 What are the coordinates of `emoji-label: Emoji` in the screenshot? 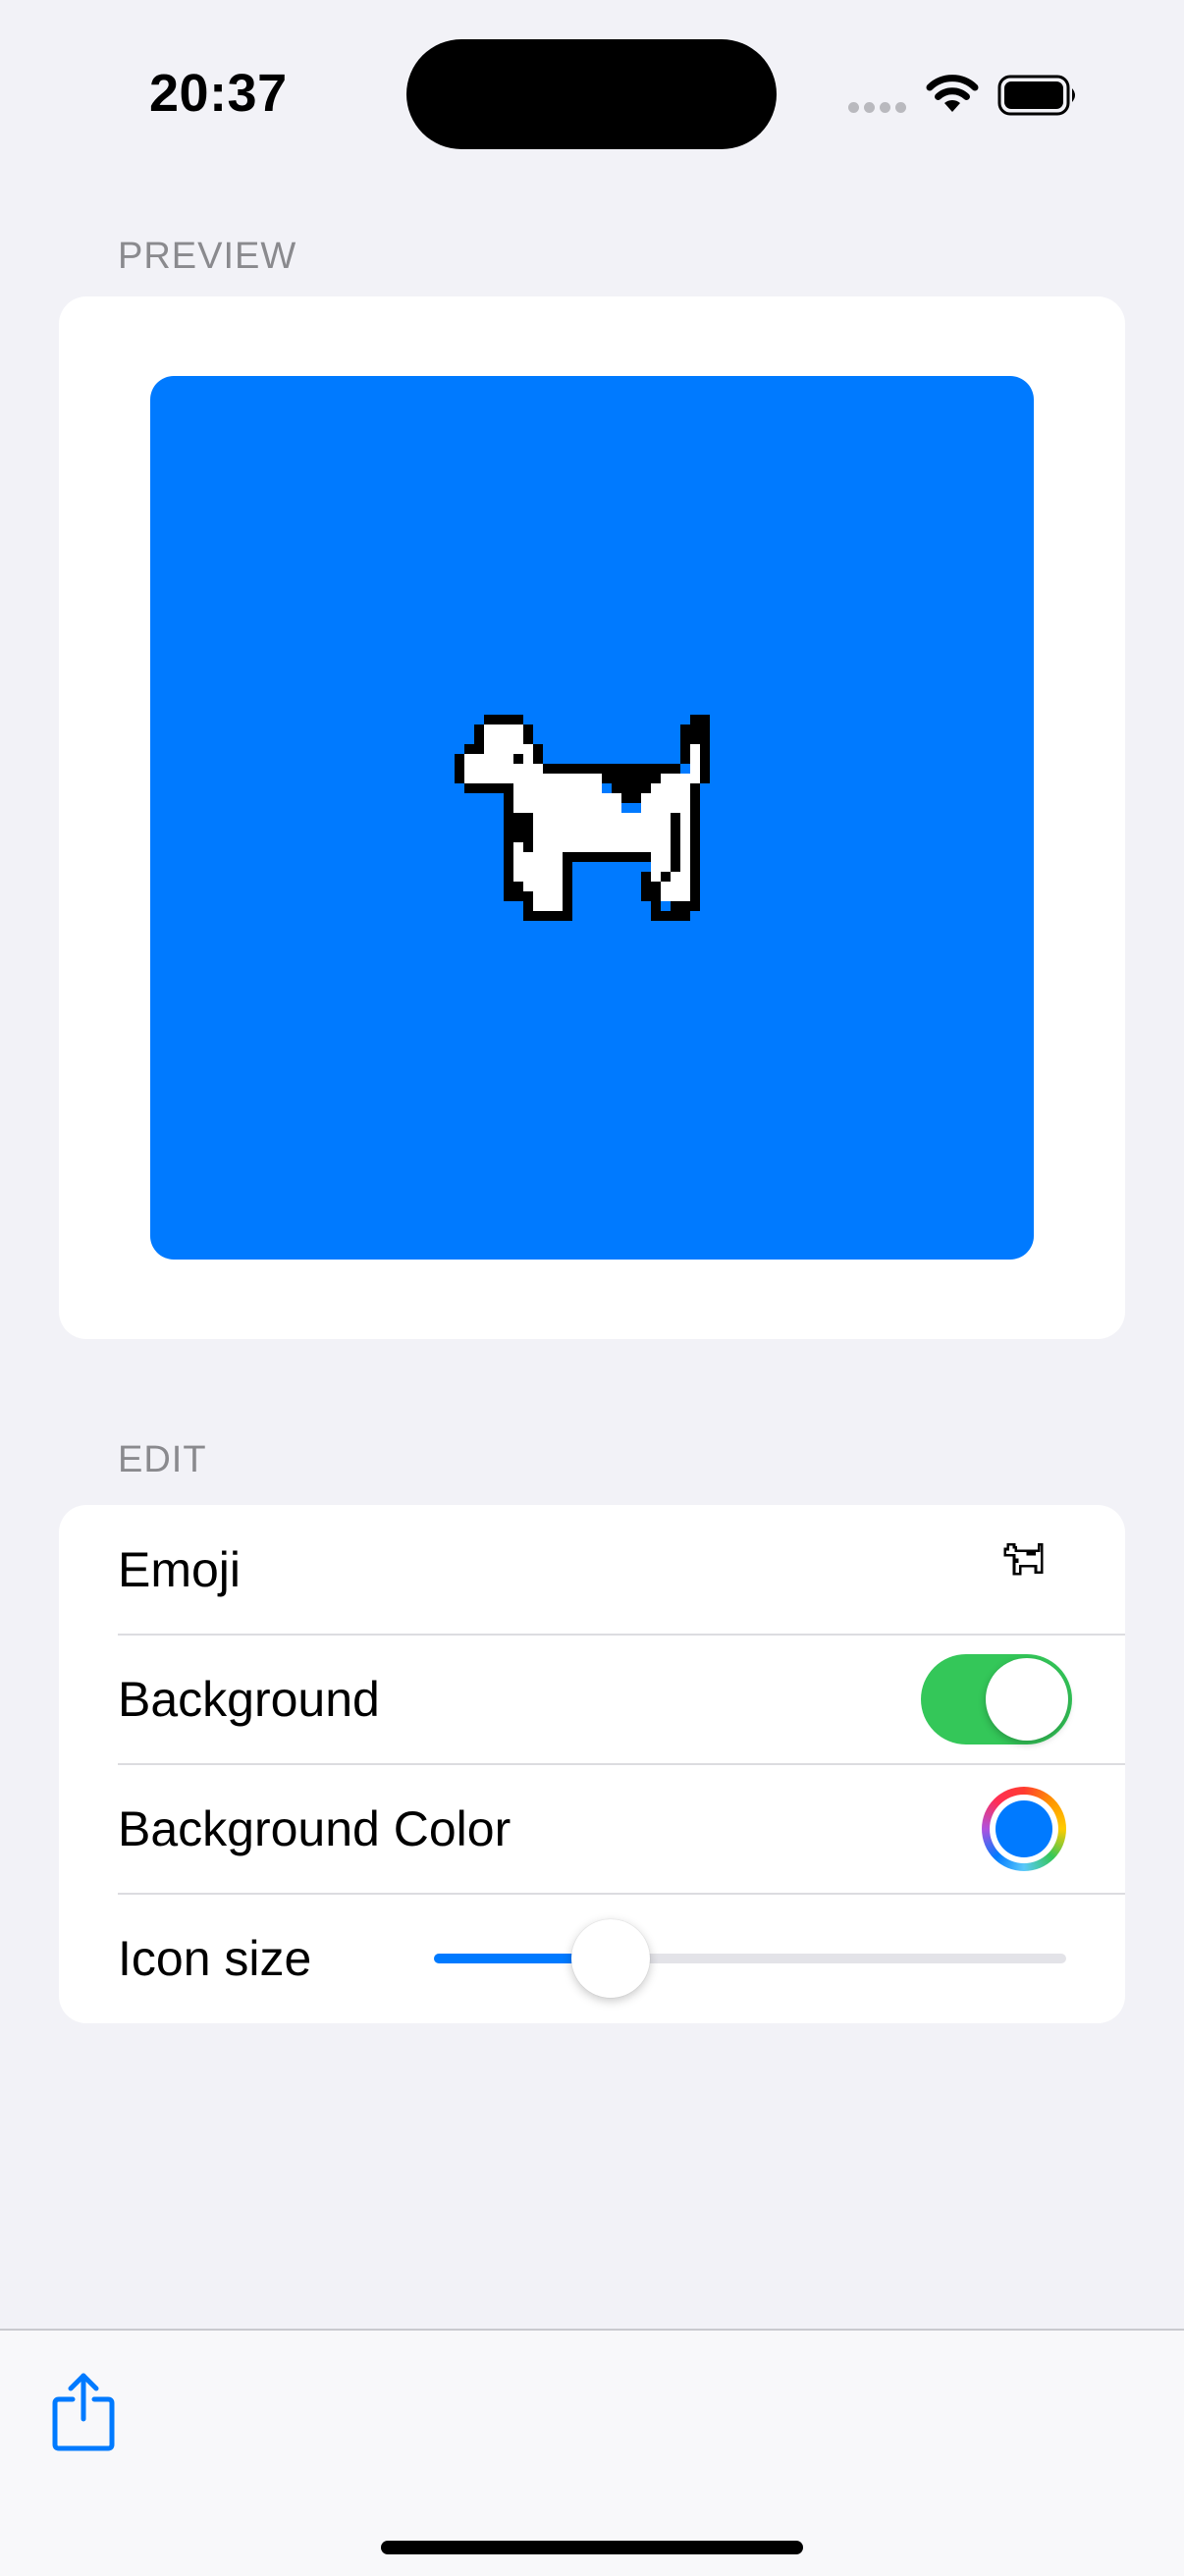 It's located at (180, 1569).